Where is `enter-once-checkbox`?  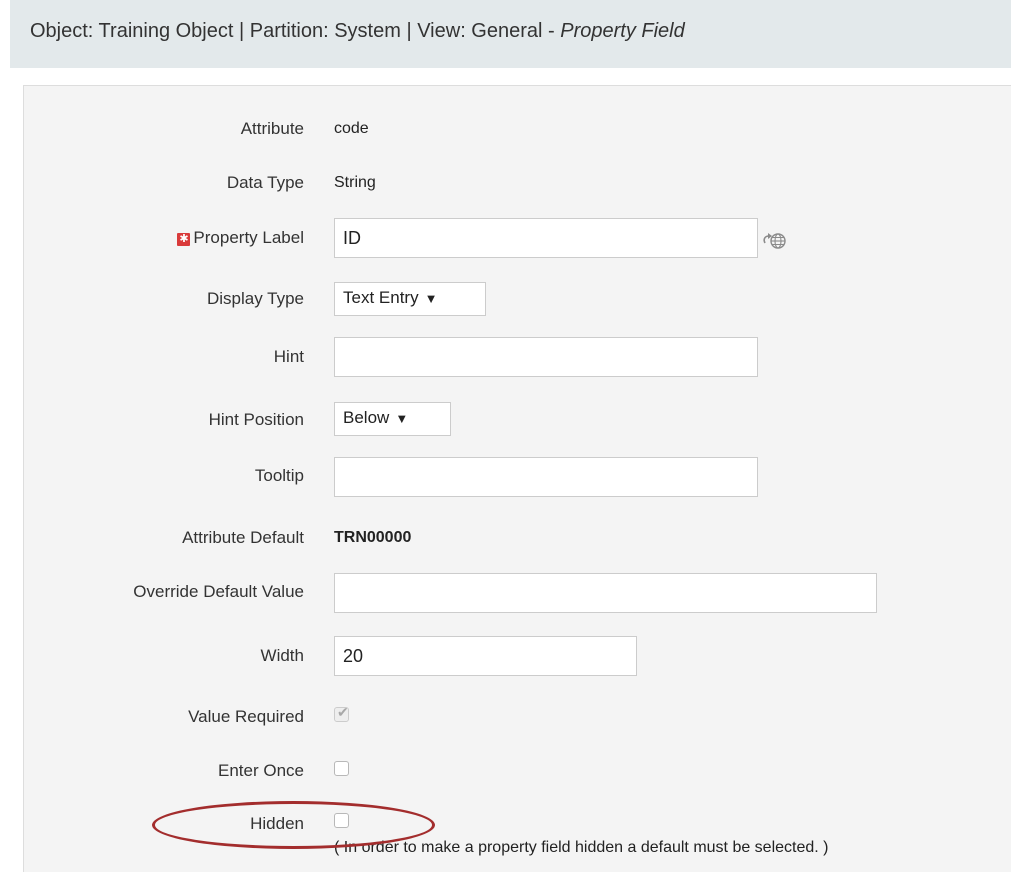
enter-once-checkbox is located at coordinates (341, 768).